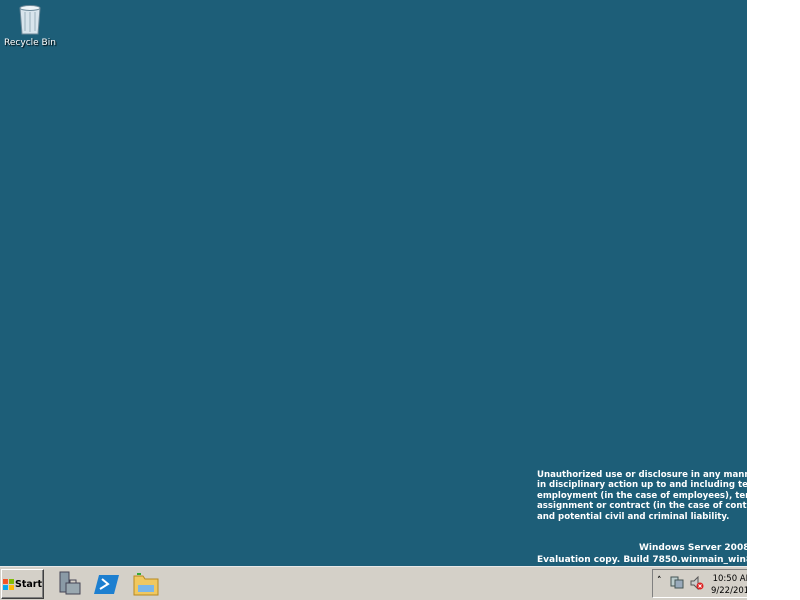 This screenshot has height=600, width=800. I want to click on product-watermark: Windows Server 2008 R2, so click(693, 548).